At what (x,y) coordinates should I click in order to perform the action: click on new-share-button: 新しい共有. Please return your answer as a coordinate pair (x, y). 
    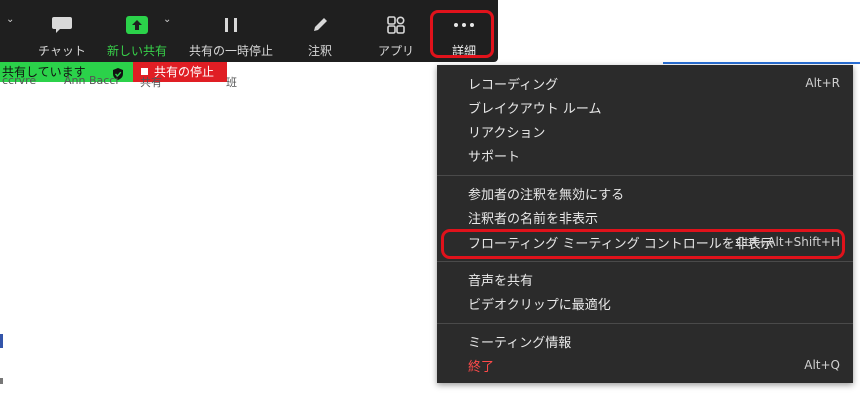
    Looking at the image, I should click on (137, 31).